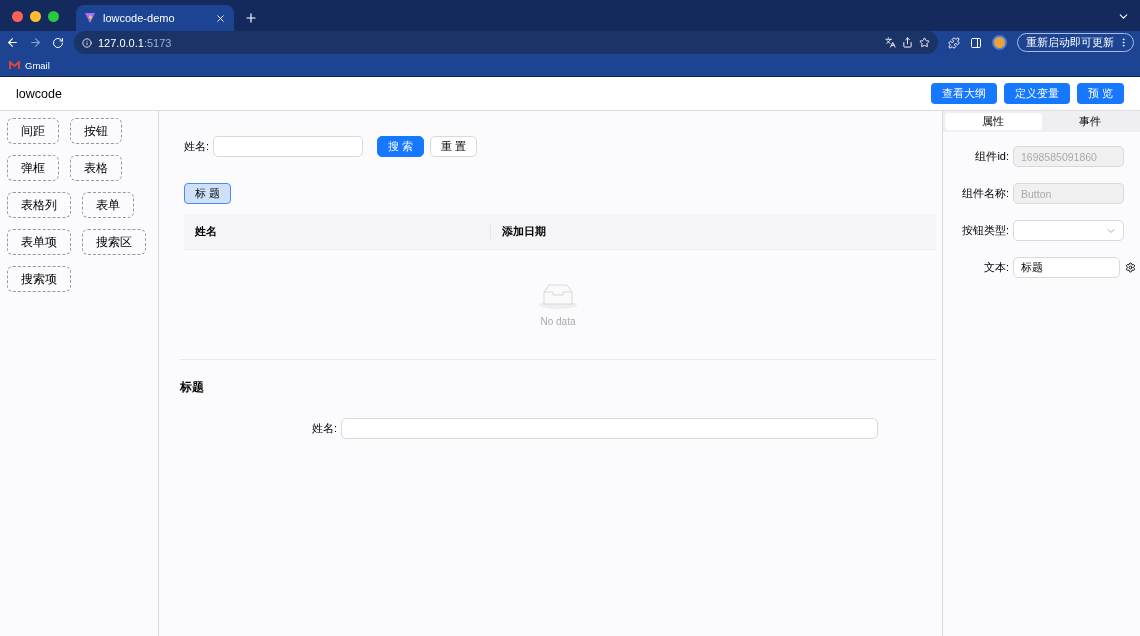 This screenshot has height=636, width=1140. Describe the element at coordinates (954, 42) in the screenshot. I see `puzzle-icon` at that location.